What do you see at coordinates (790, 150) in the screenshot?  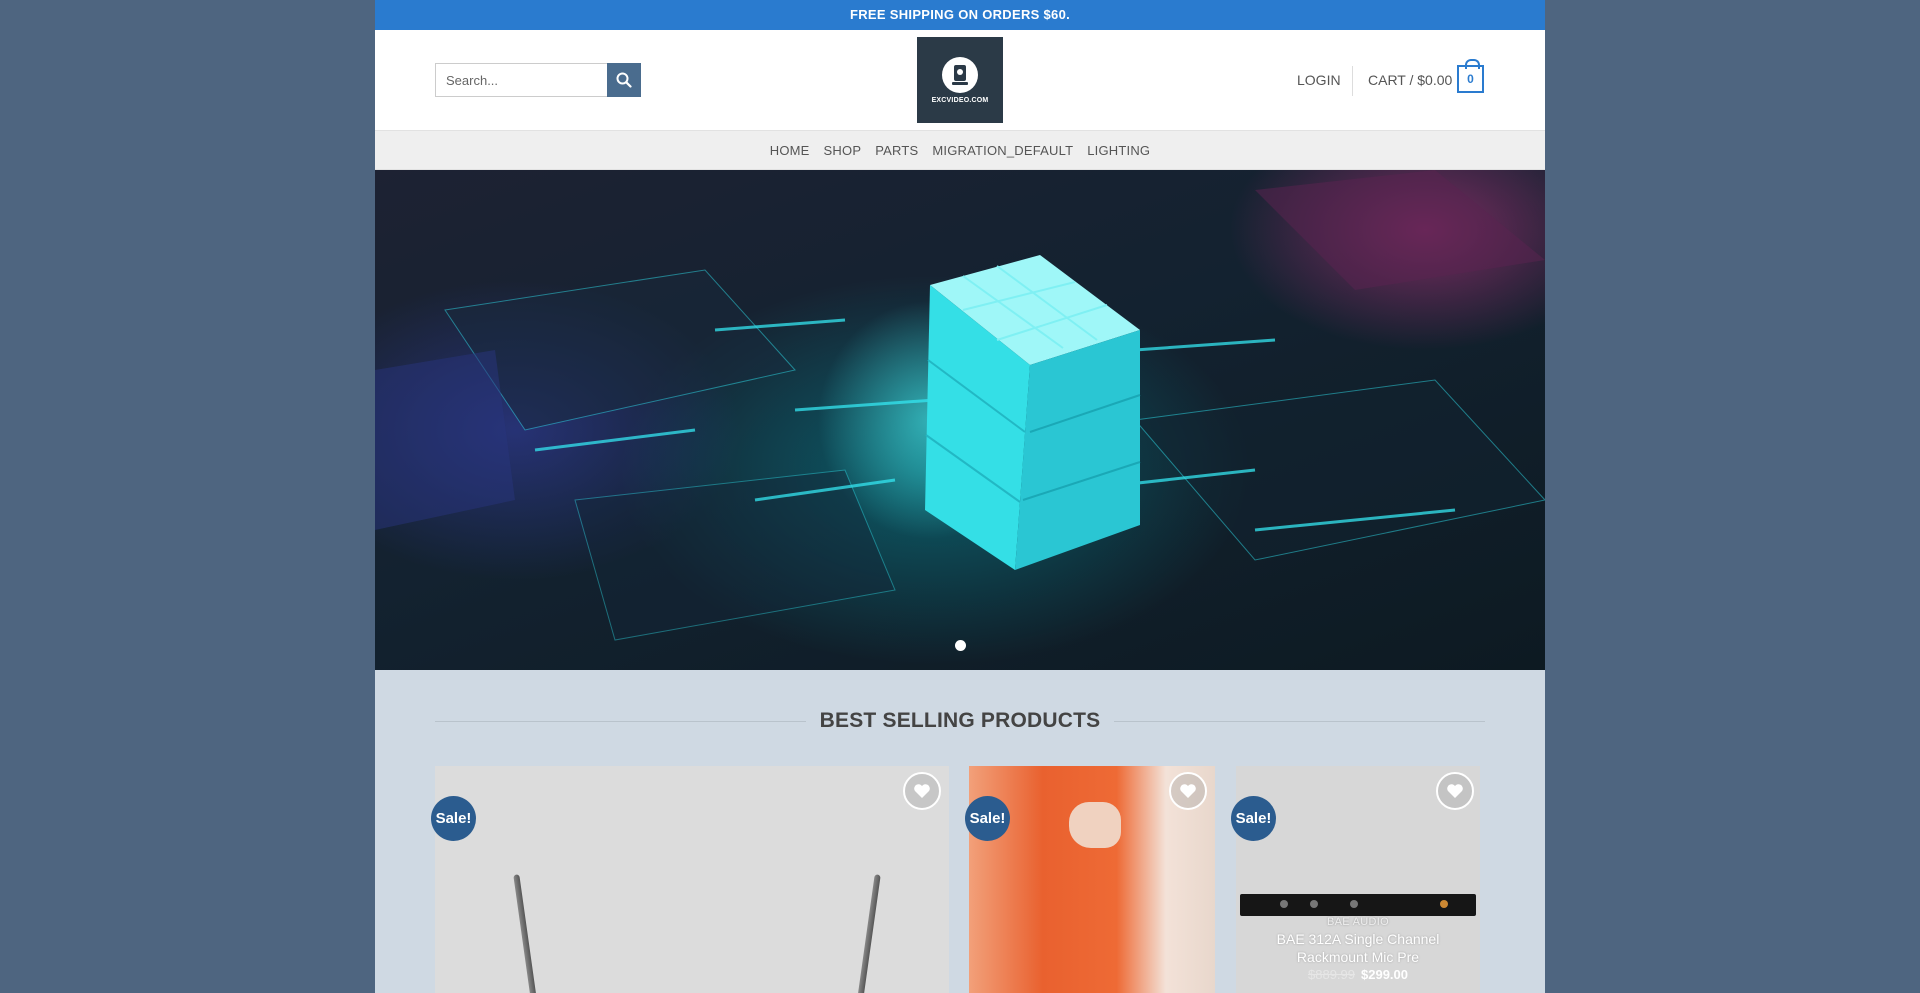 I see `nav-item-home: HOME` at bounding box center [790, 150].